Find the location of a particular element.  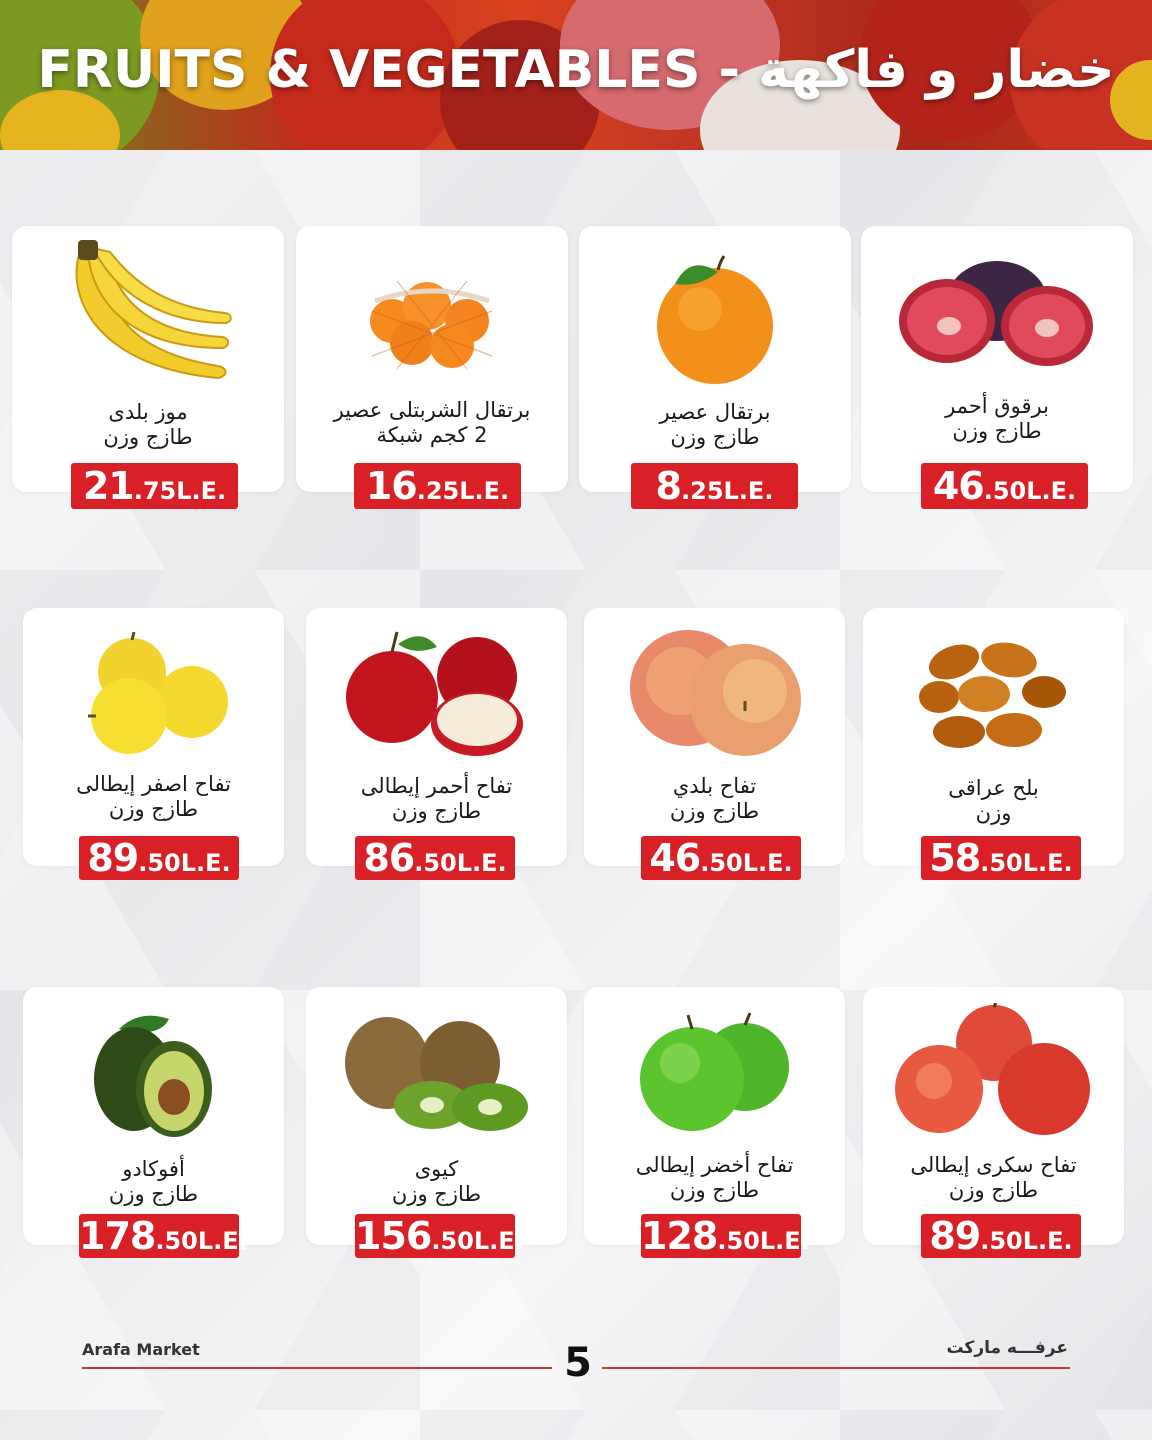

local-apple-icon is located at coordinates (714, 693).